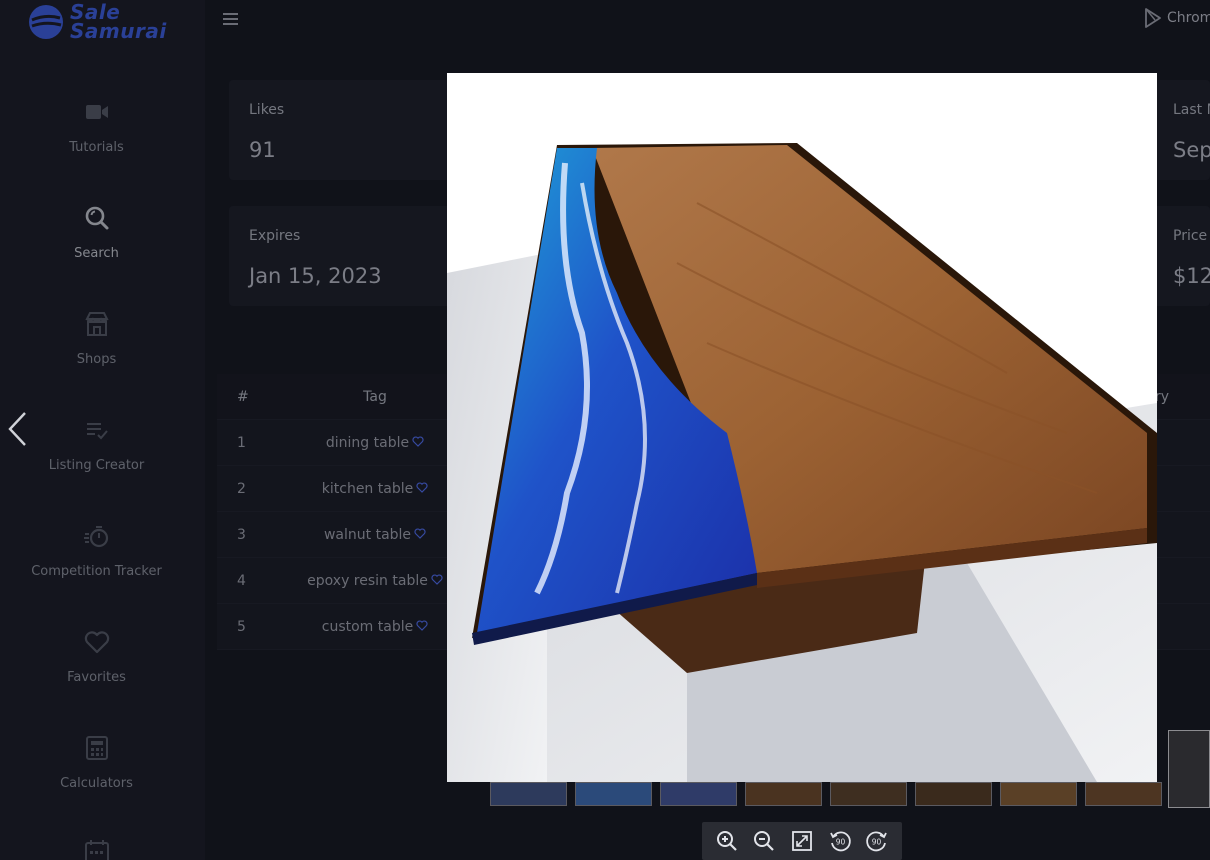 The image size is (1210, 860). I want to click on fullscreen-icon, so click(802, 841).